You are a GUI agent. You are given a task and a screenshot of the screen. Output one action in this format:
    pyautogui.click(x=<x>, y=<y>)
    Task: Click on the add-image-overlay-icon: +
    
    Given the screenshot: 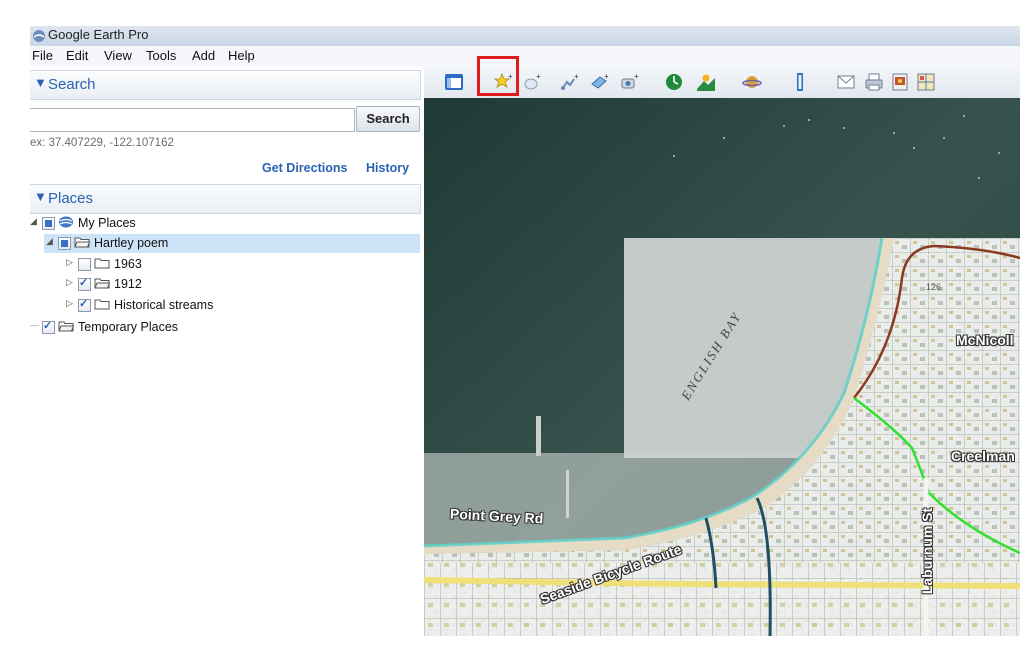 What is the action you would take?
    pyautogui.click(x=600, y=82)
    